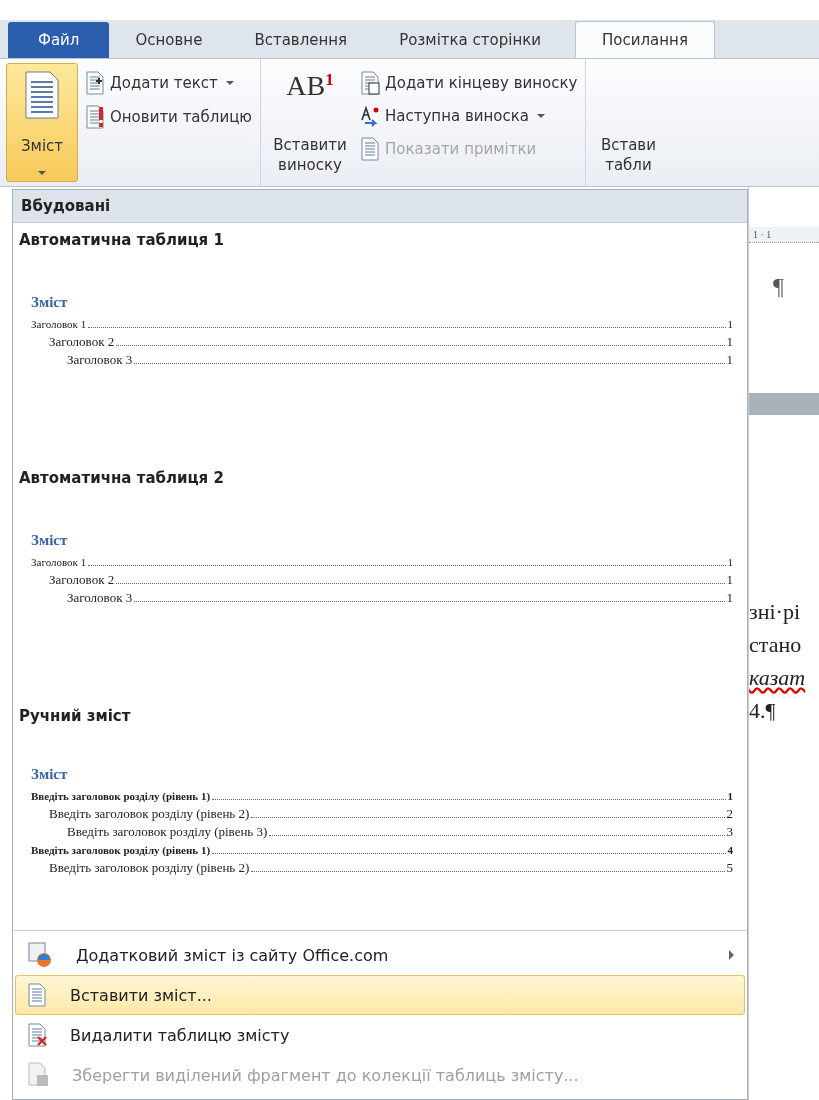 Image resolution: width=819 pixels, height=1100 pixels. Describe the element at coordinates (370, 83) in the screenshot. I see `endnote-icon` at that location.